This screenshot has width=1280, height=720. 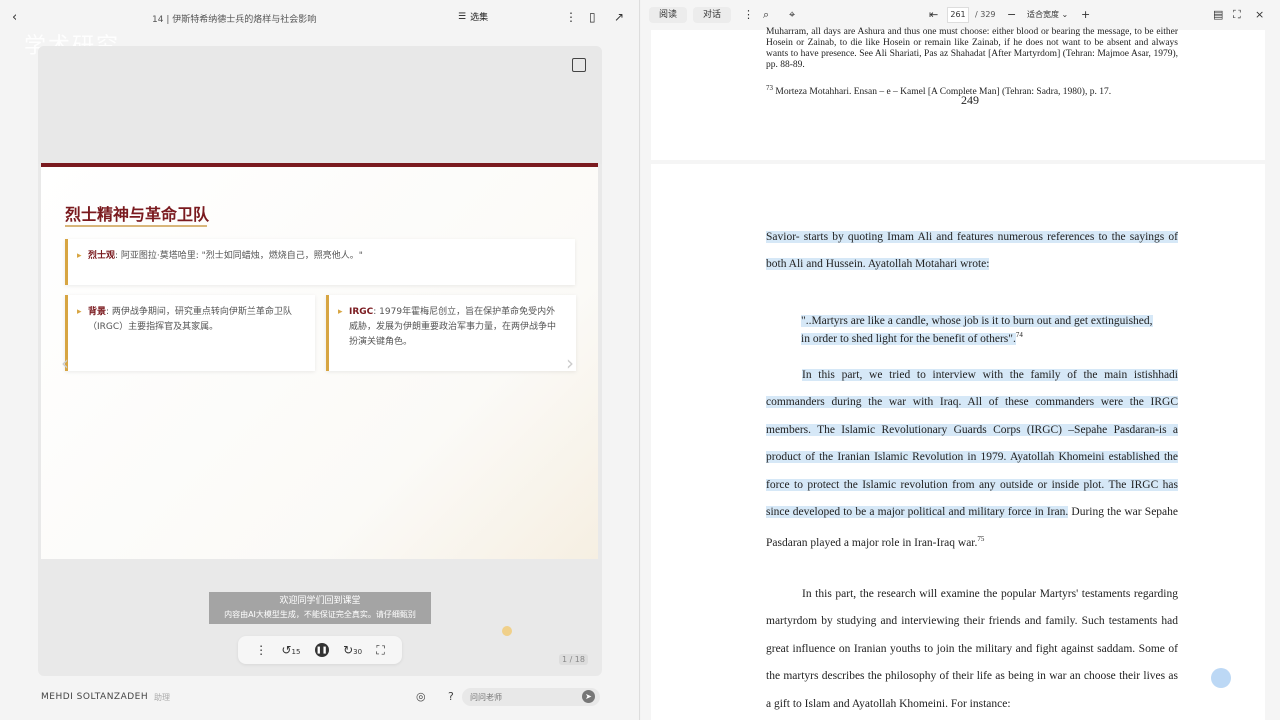 What do you see at coordinates (261, 650) in the screenshot?
I see `more-options-icon: ⋮` at bounding box center [261, 650].